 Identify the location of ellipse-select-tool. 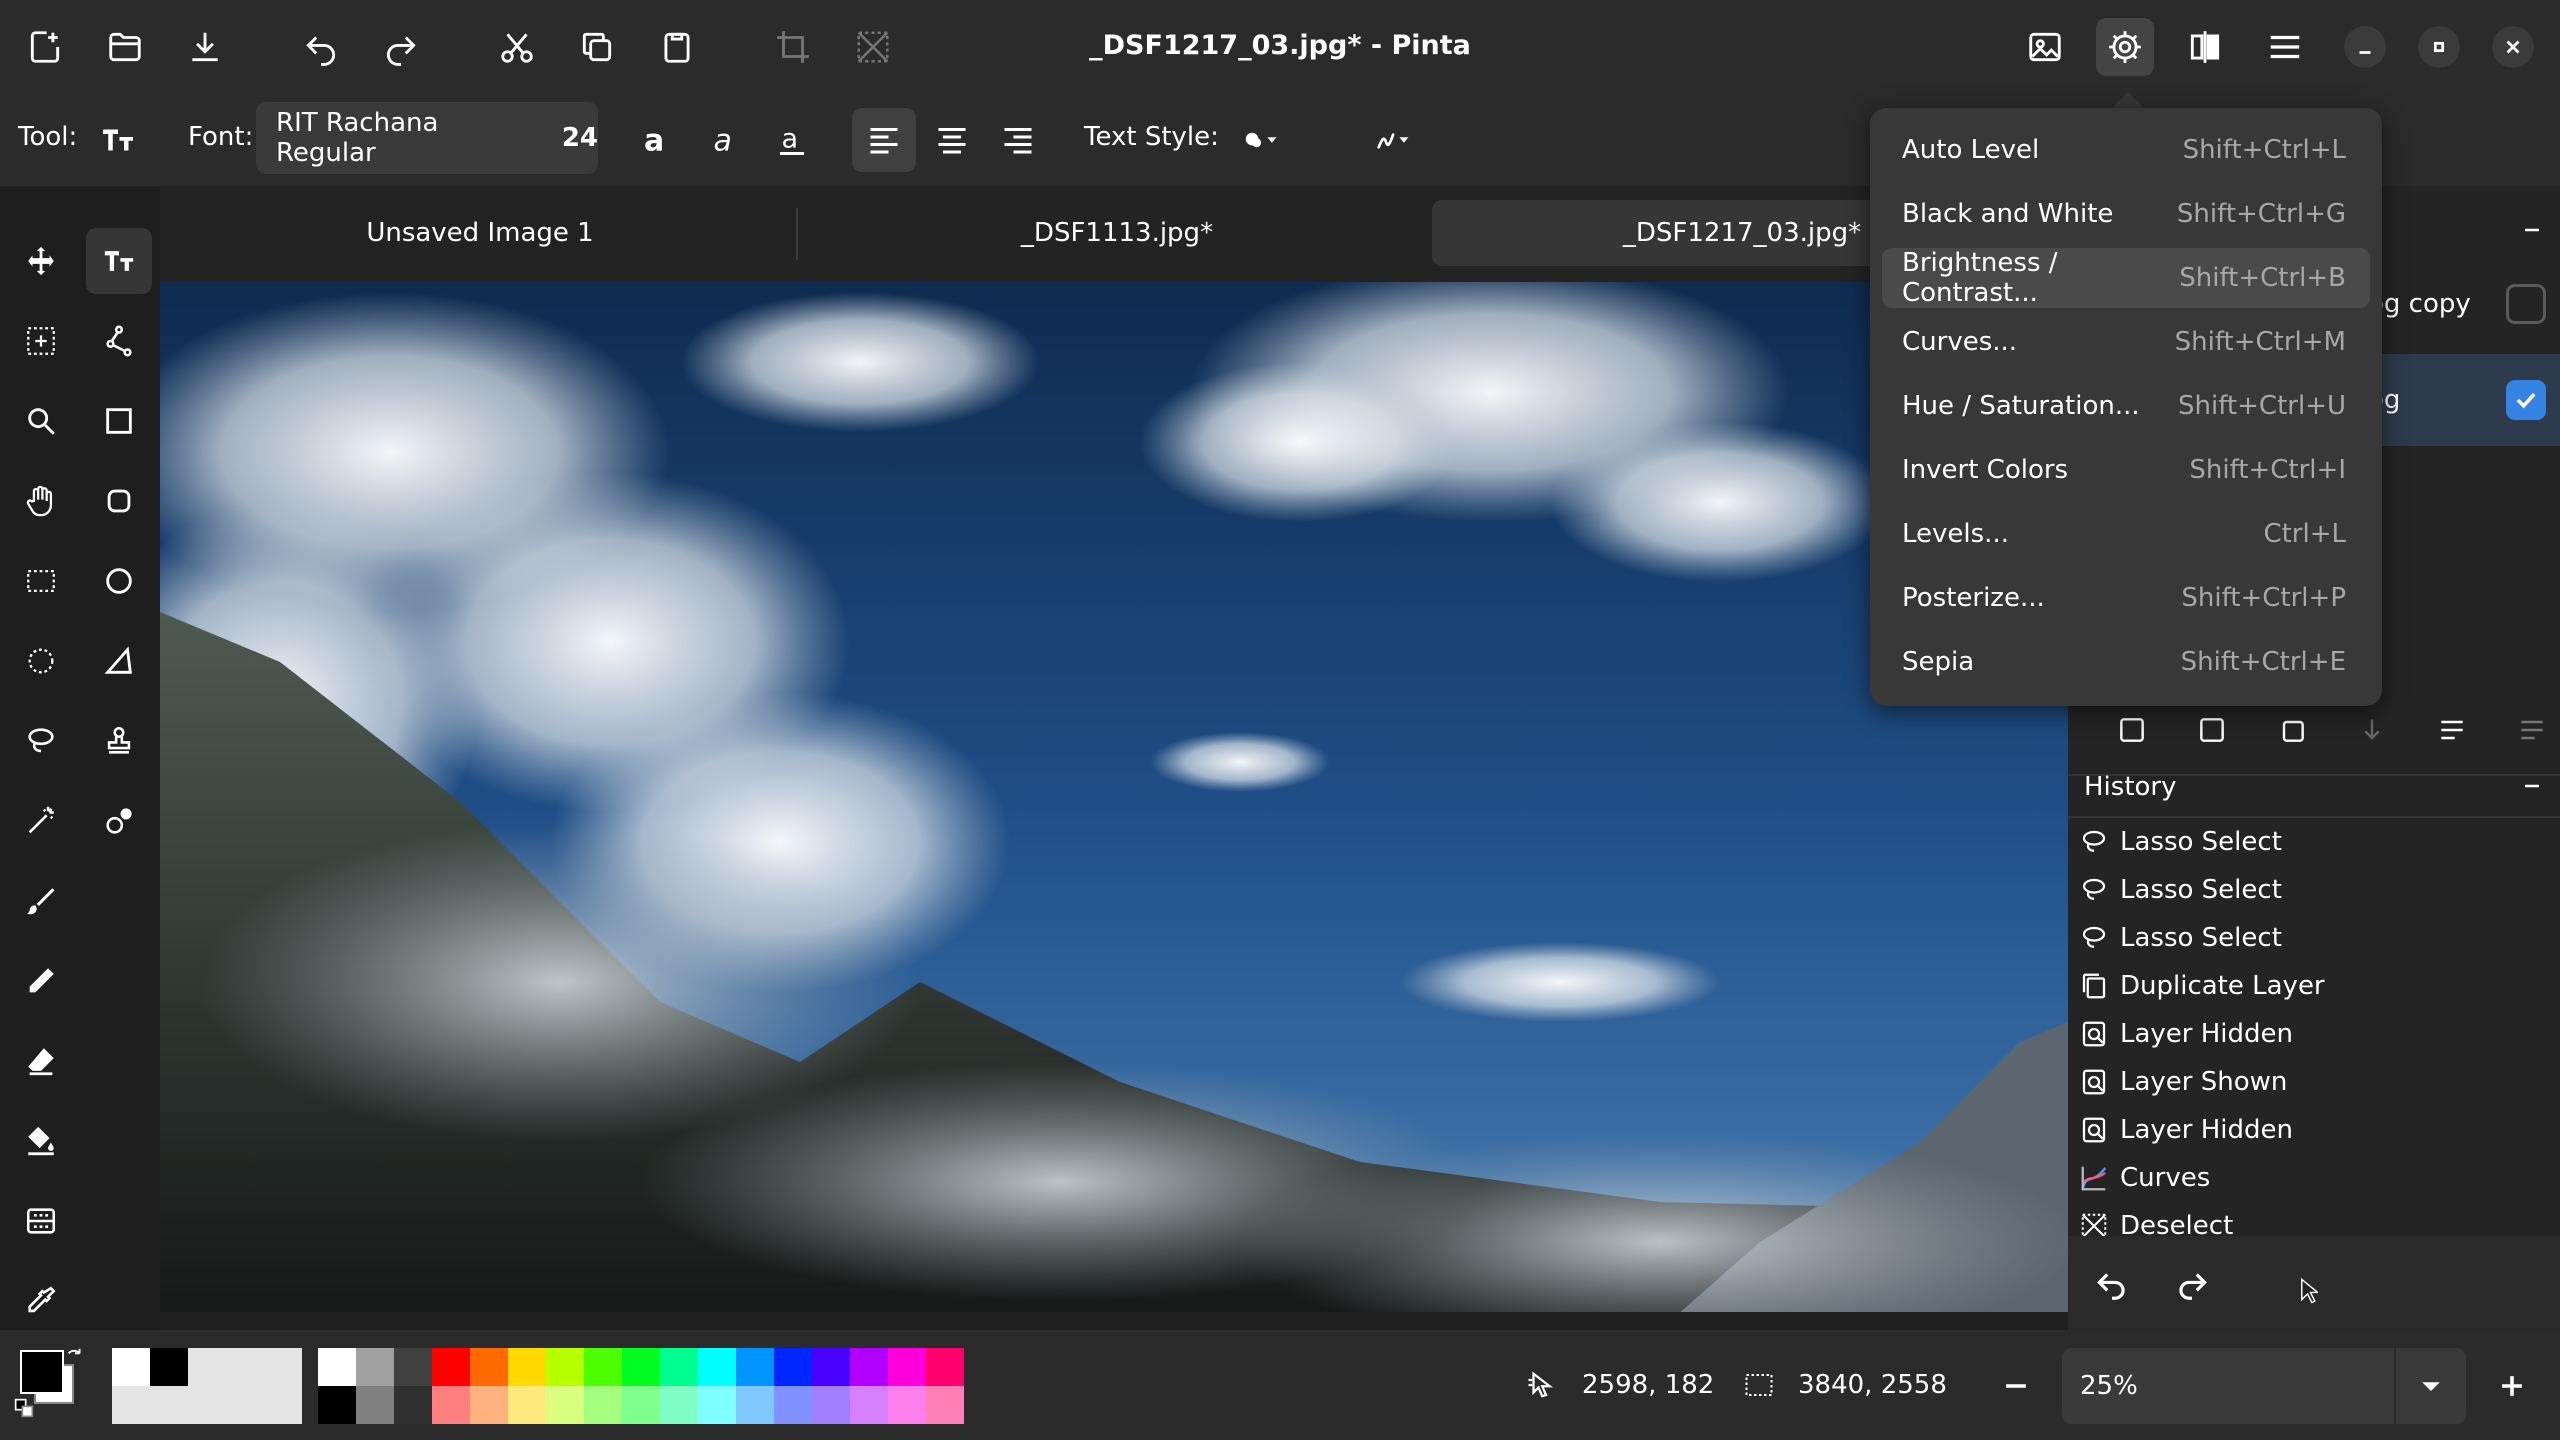
(41, 661).